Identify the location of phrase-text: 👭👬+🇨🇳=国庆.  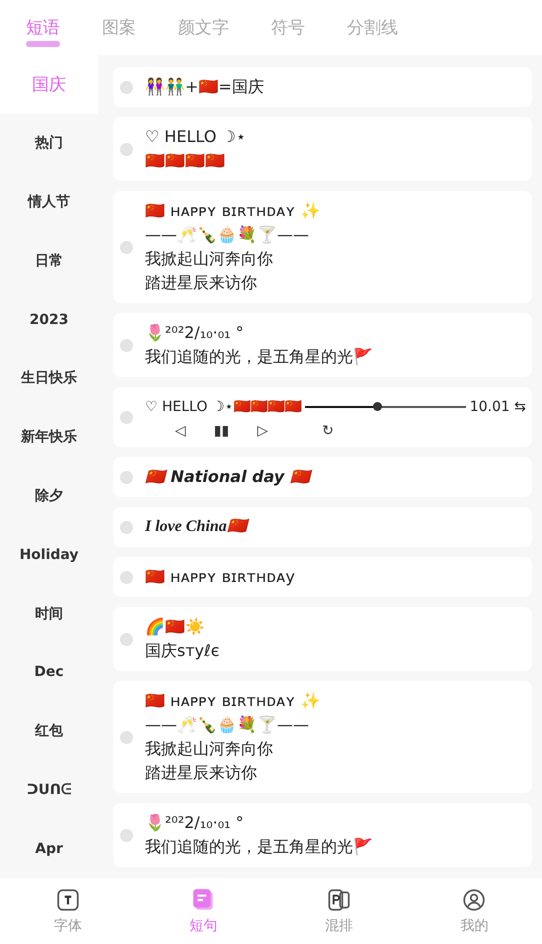
(205, 87).